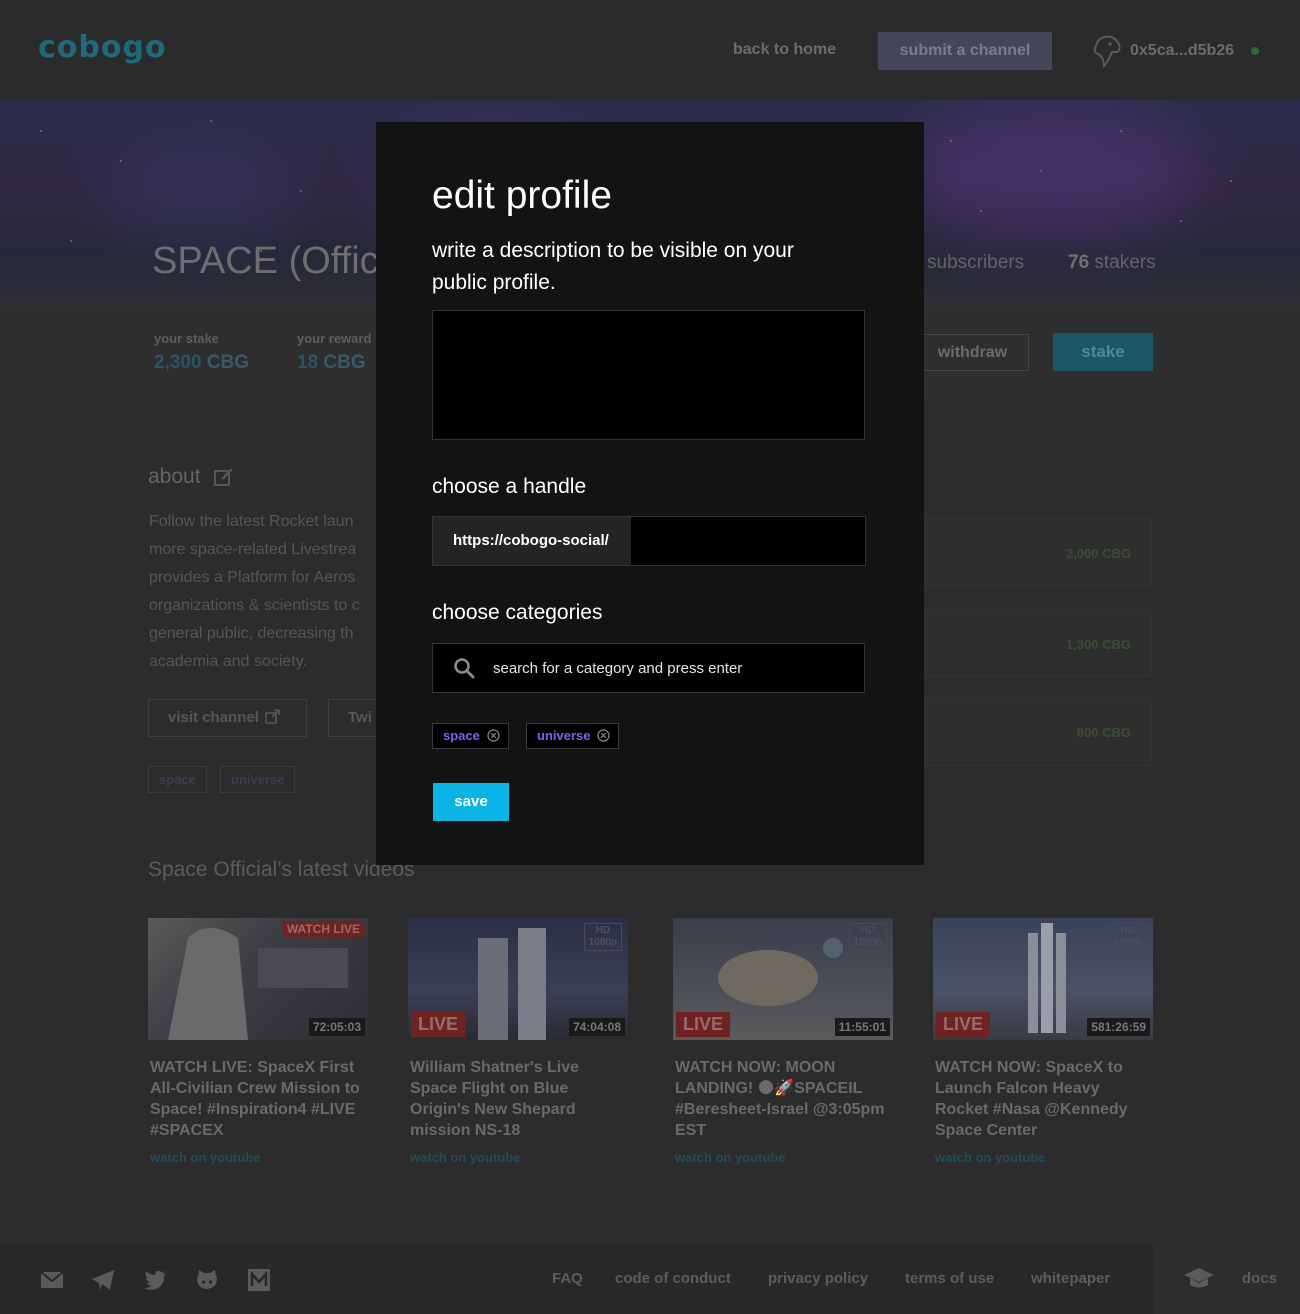  Describe the element at coordinates (532, 541) in the screenshot. I see `handle-url-prefix: https://cobogo-social/` at that location.